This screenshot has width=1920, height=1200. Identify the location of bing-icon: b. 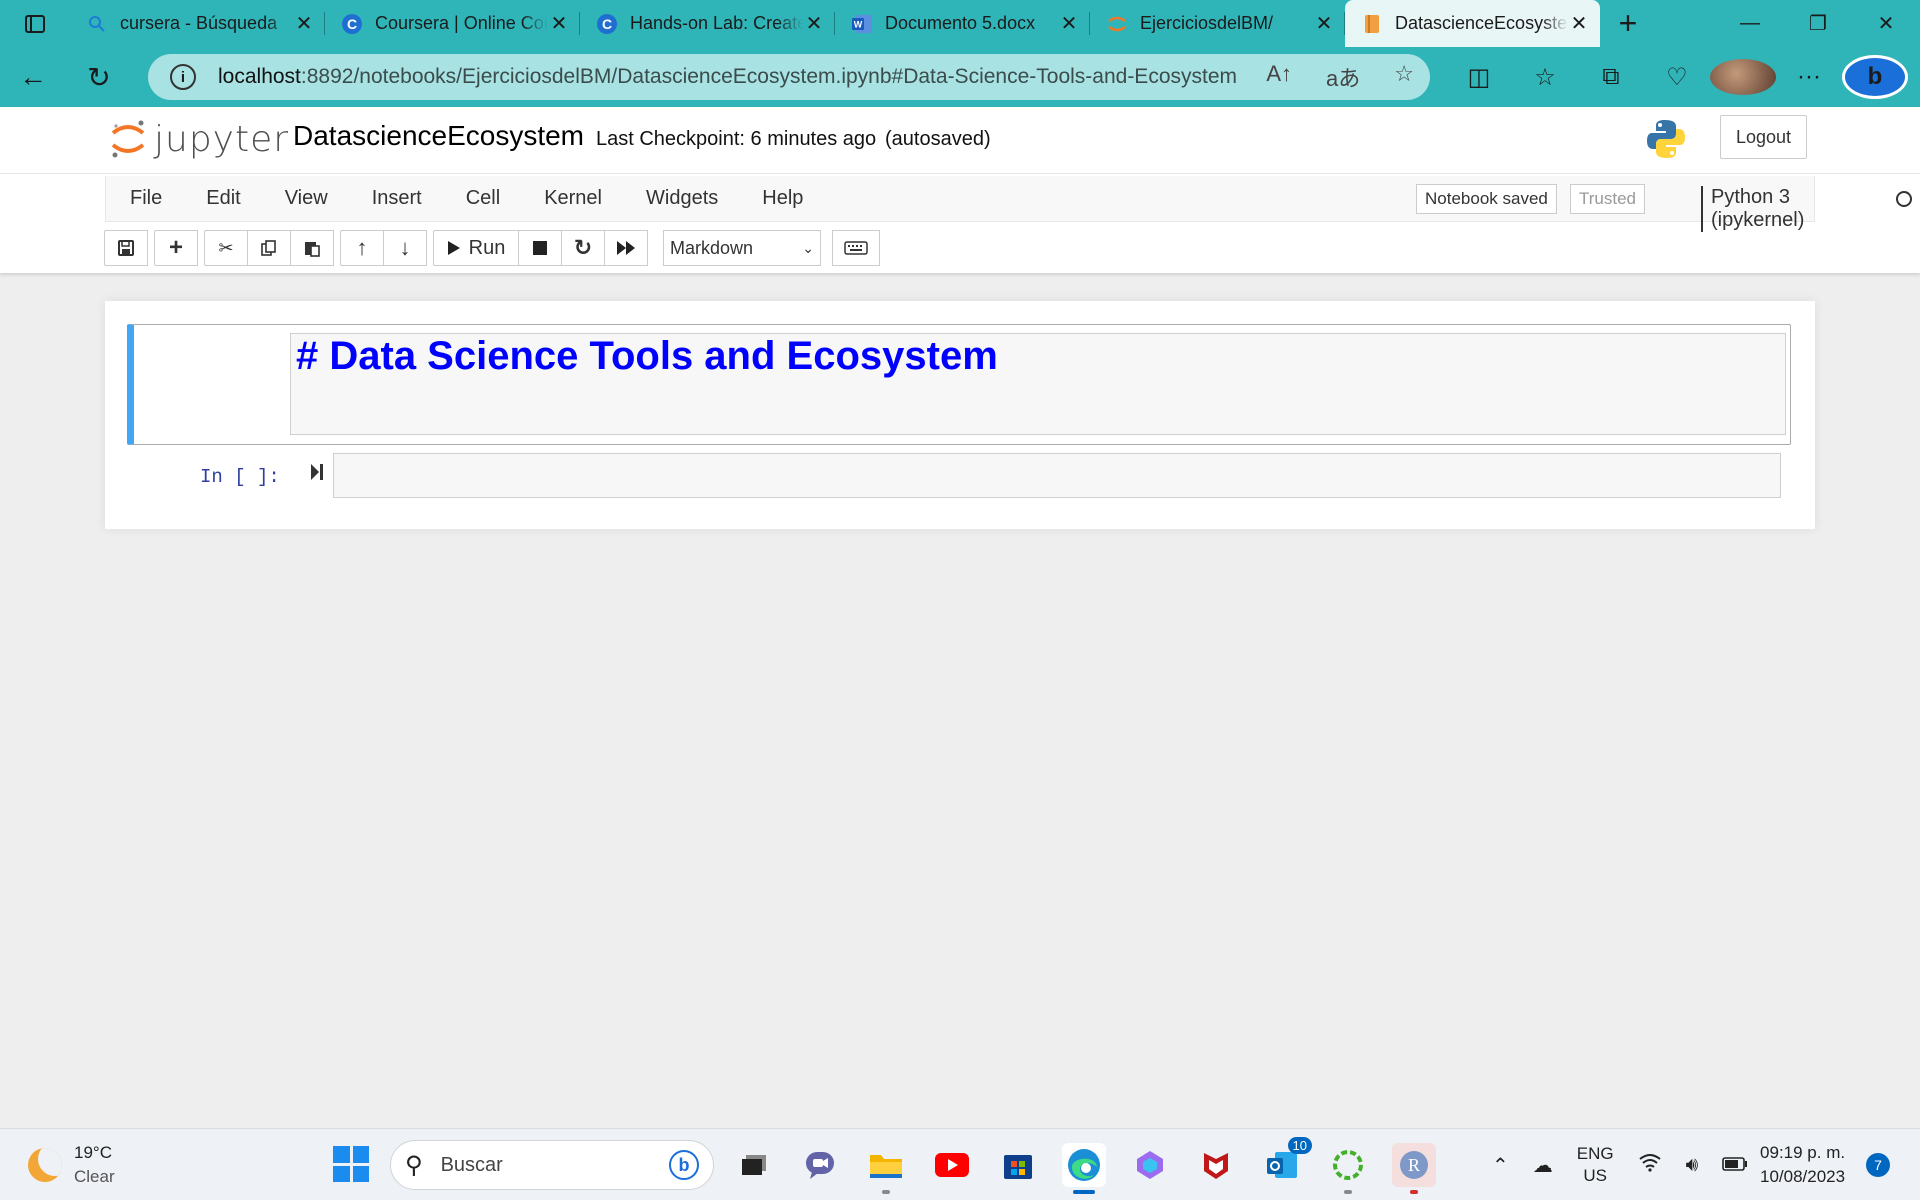
(684, 1165).